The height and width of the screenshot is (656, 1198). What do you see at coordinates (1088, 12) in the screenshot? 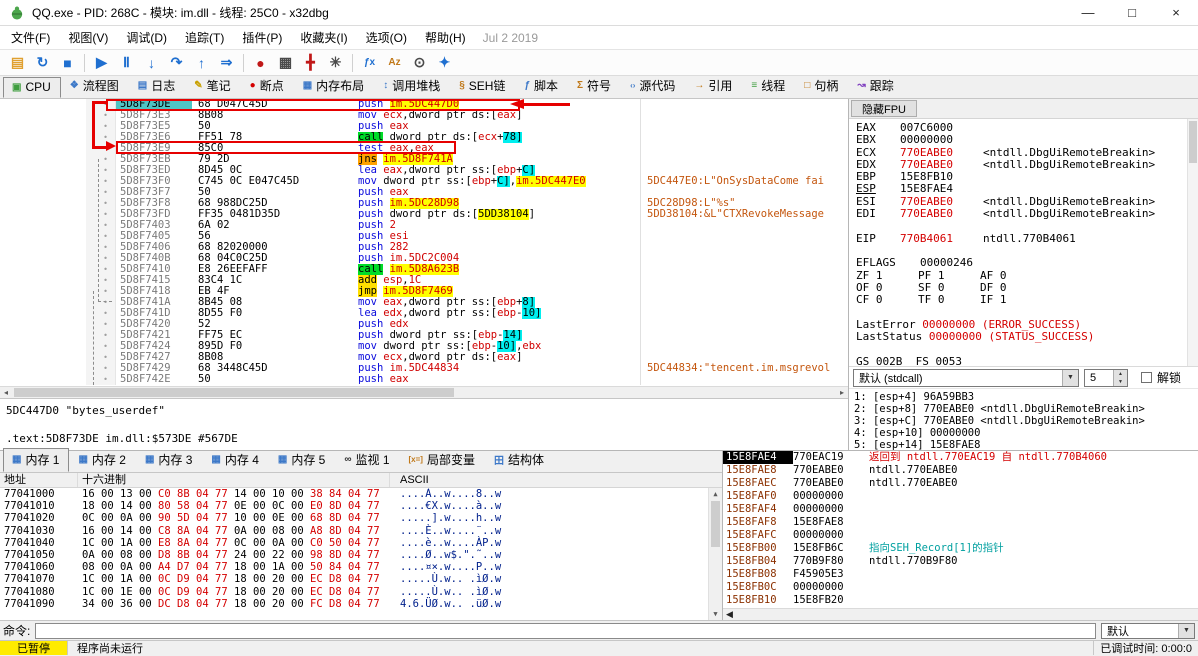
I see `minimize-button: —` at bounding box center [1088, 12].